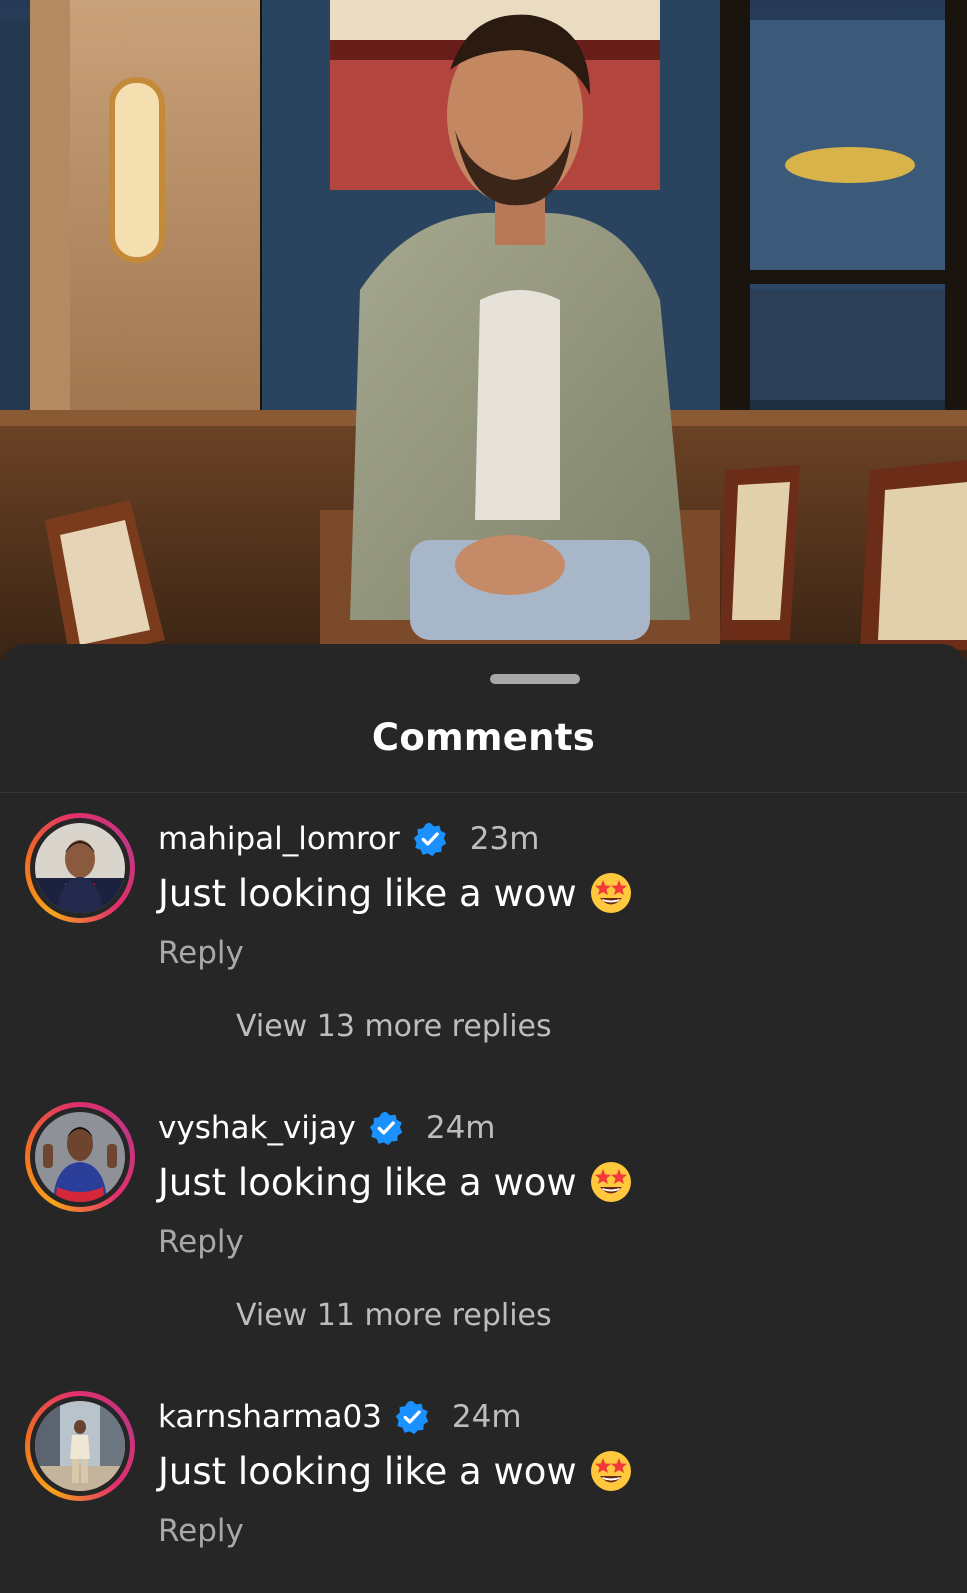 Image resolution: width=967 pixels, height=1593 pixels. I want to click on comment-header: karnsharma03 24m, so click(340, 1417).